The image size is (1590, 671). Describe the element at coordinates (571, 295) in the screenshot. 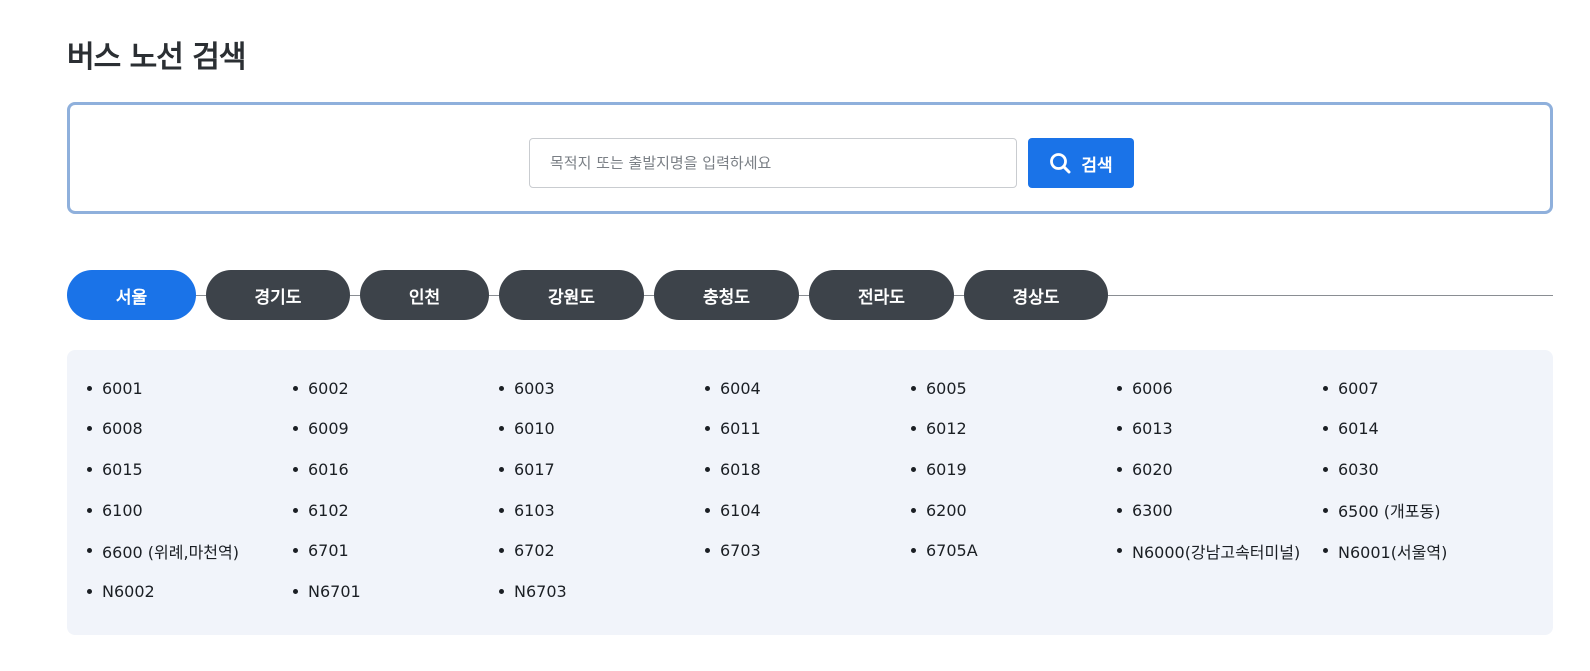

I see `tab-gangwon: 강원도` at that location.